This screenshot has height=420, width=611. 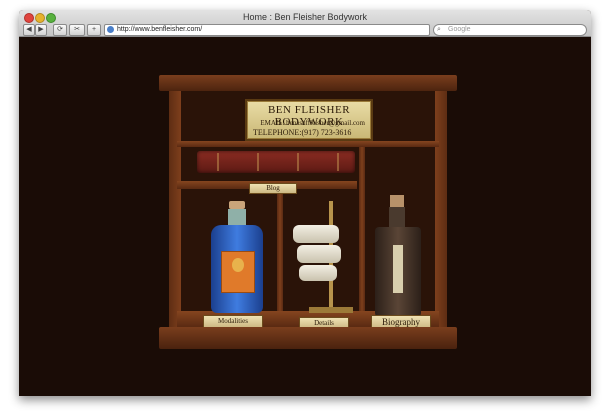 What do you see at coordinates (308, 144) in the screenshot?
I see `upper-shelf` at bounding box center [308, 144].